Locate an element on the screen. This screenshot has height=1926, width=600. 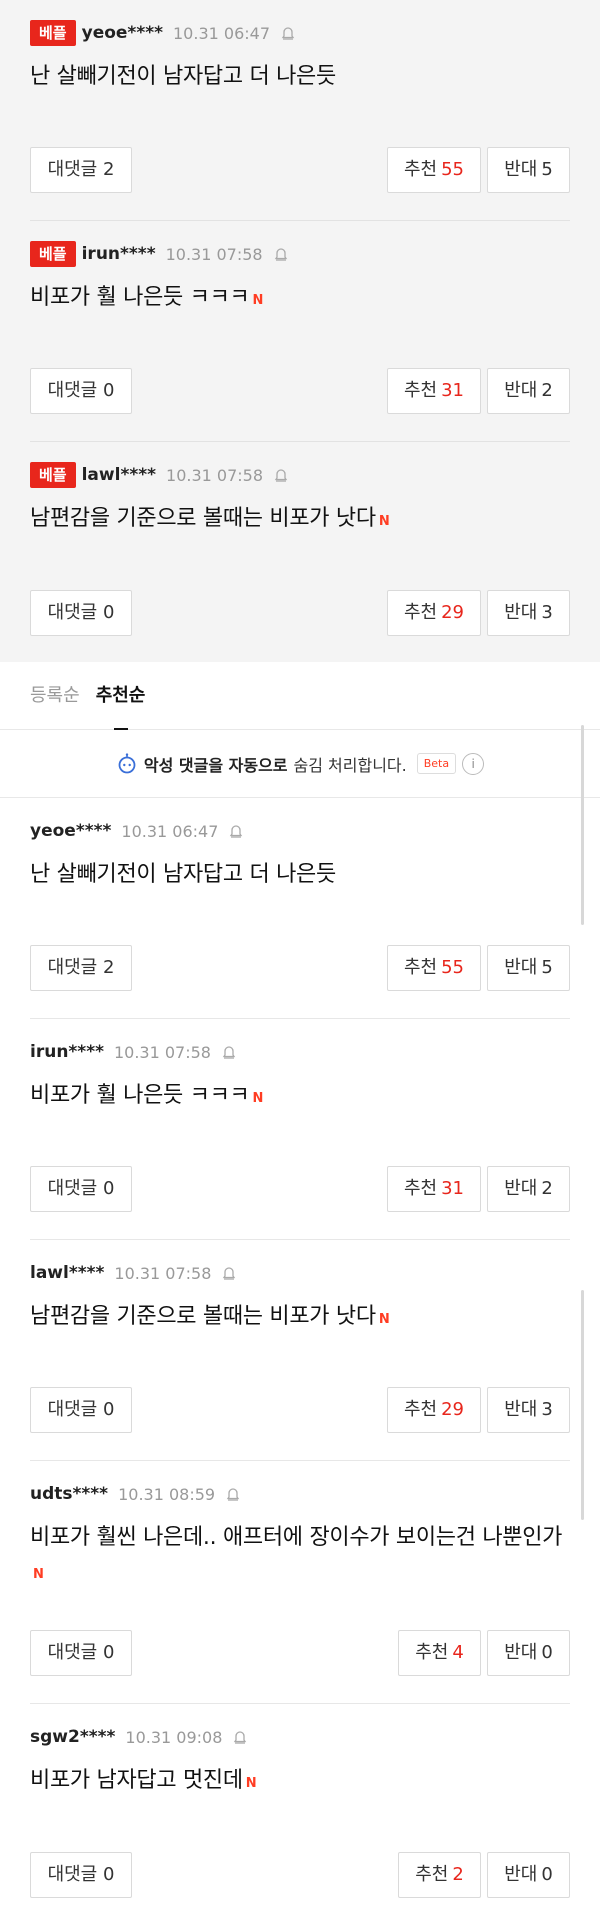
comment-meta: irun**** 10.31 07:58 is located at coordinates (300, 1052).